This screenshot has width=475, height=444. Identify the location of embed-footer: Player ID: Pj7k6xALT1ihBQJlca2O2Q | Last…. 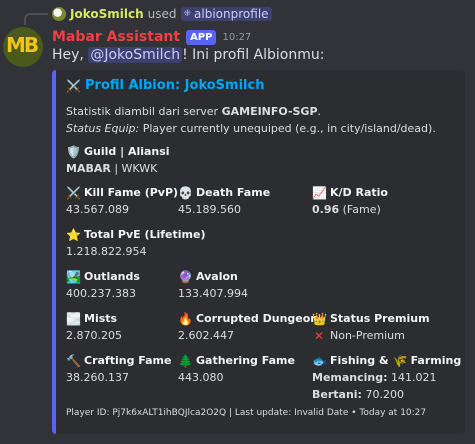
(246, 413).